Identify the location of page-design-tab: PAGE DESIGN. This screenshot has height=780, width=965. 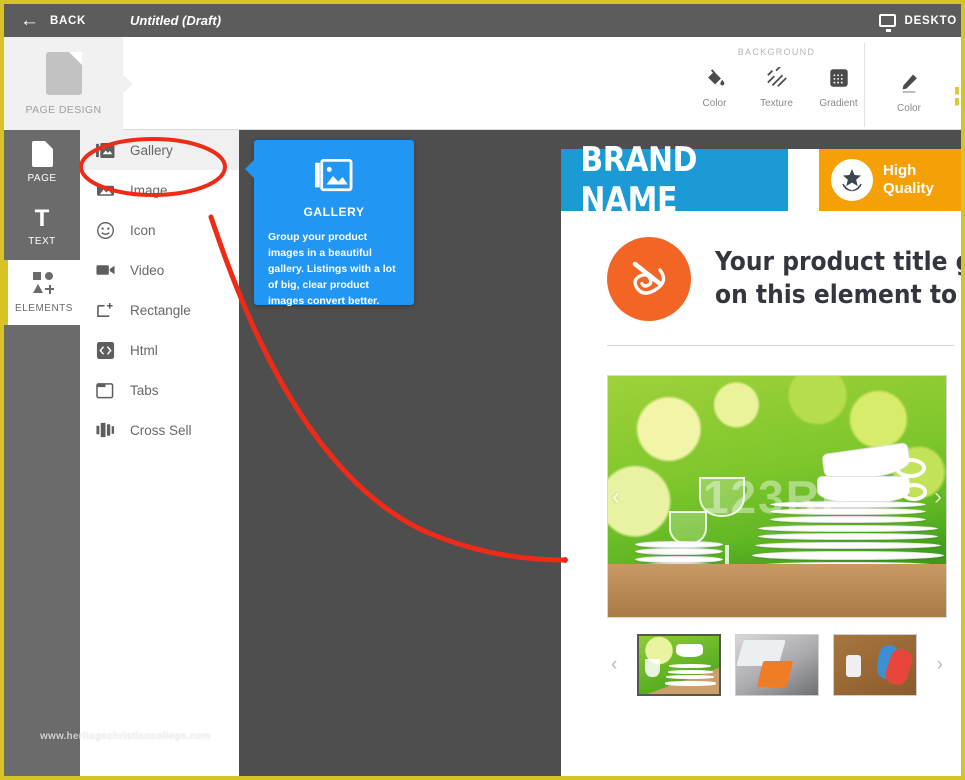
(63, 83).